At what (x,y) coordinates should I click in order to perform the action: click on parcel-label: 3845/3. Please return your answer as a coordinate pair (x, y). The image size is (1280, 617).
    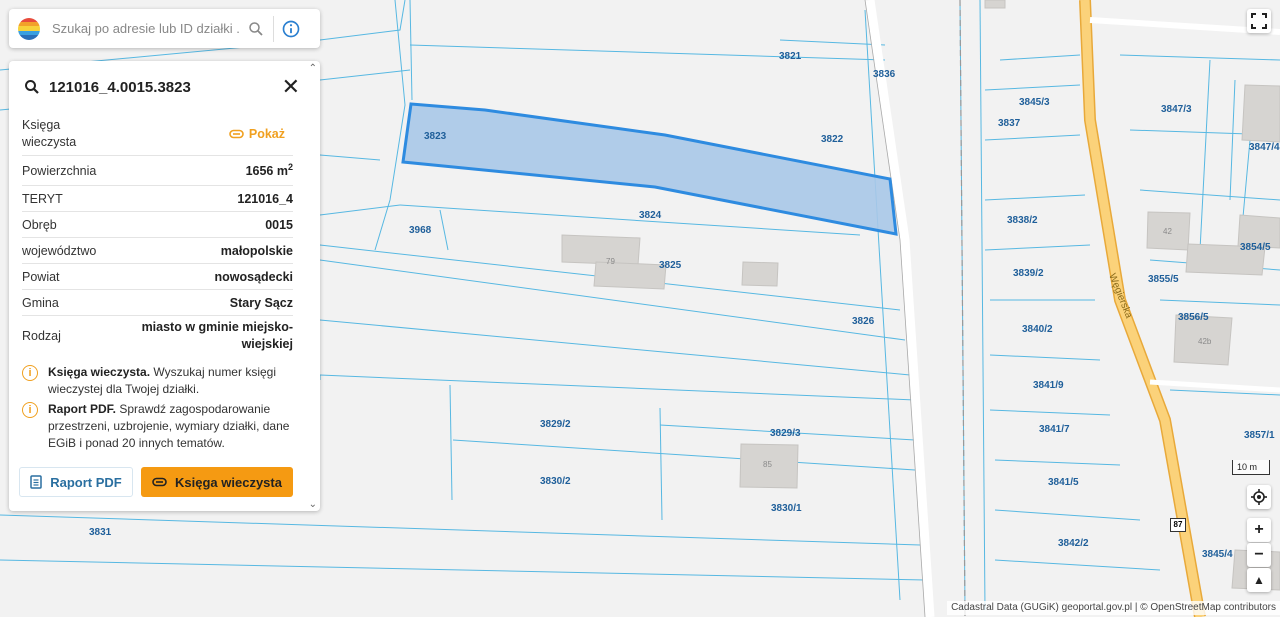
    Looking at the image, I should click on (1034, 102).